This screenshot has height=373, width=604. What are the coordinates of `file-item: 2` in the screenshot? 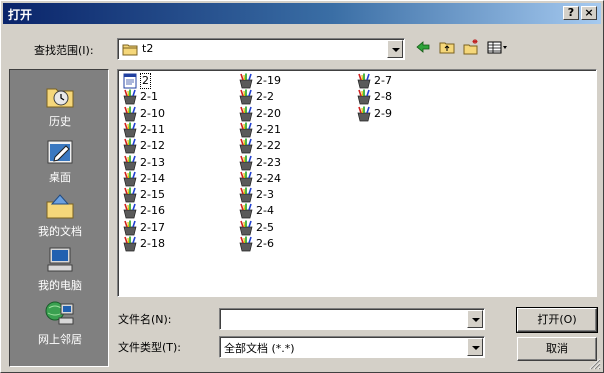 It's located at (136, 81).